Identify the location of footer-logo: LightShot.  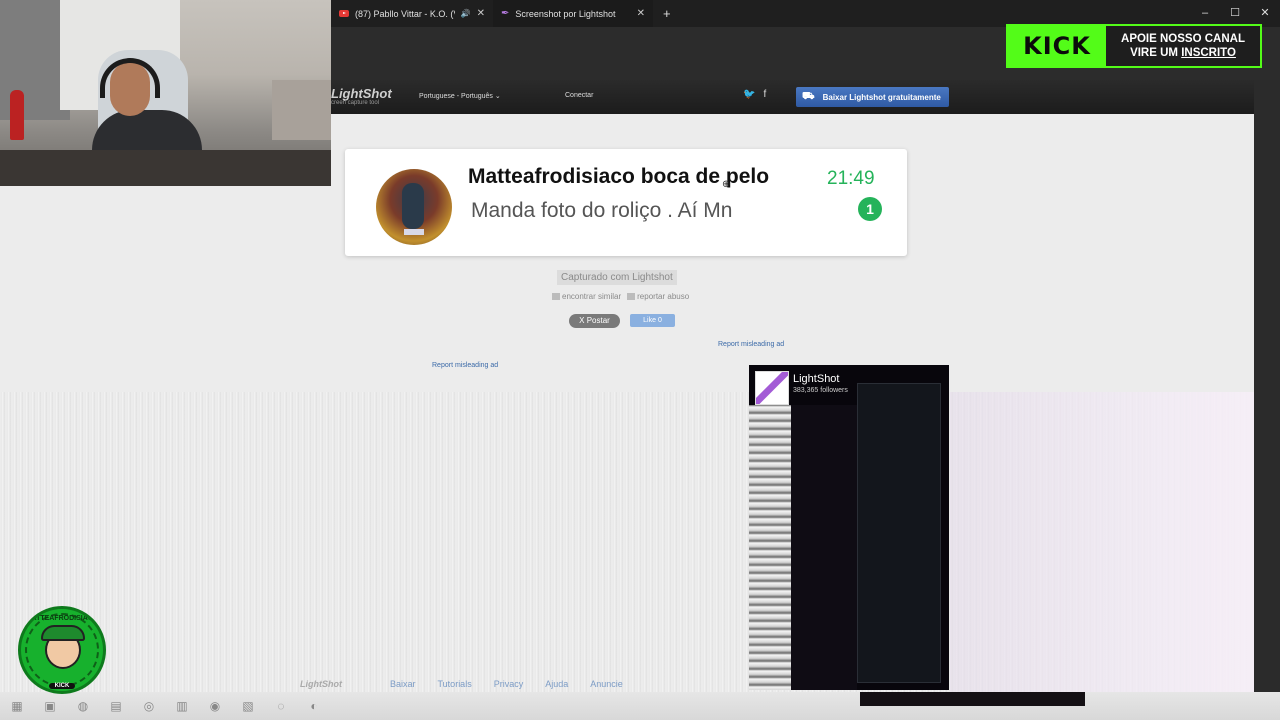
(321, 684).